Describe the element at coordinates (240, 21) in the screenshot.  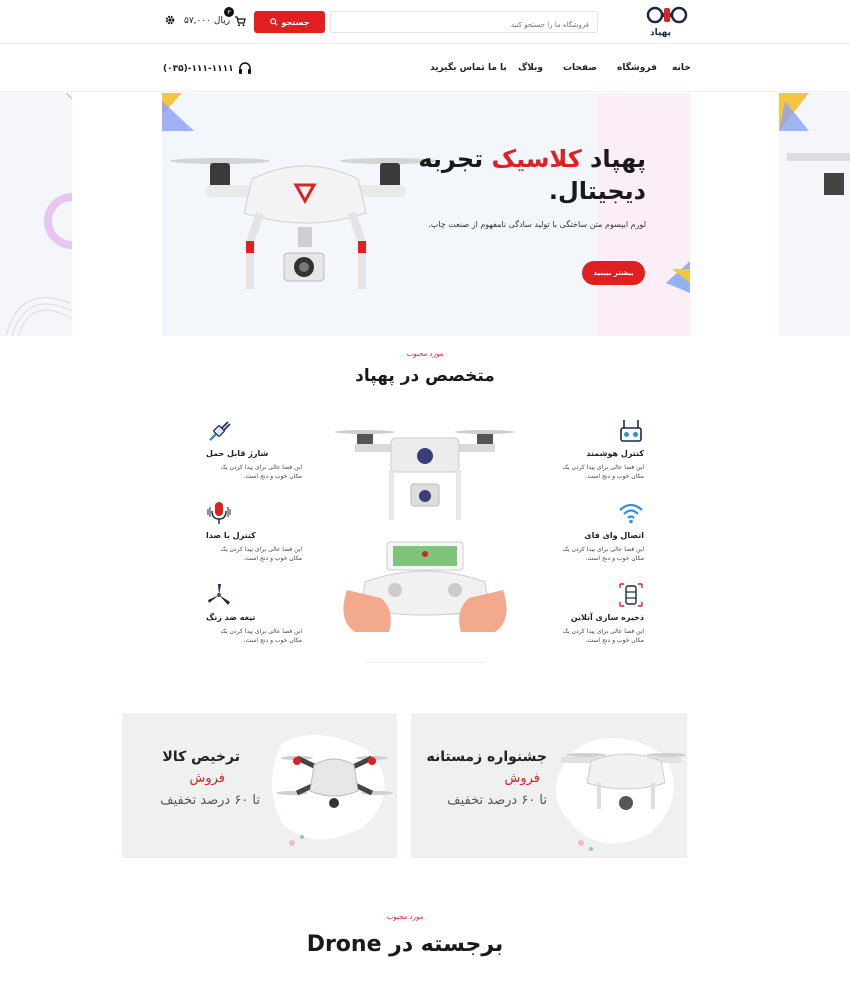
I see `cart-icon` at that location.